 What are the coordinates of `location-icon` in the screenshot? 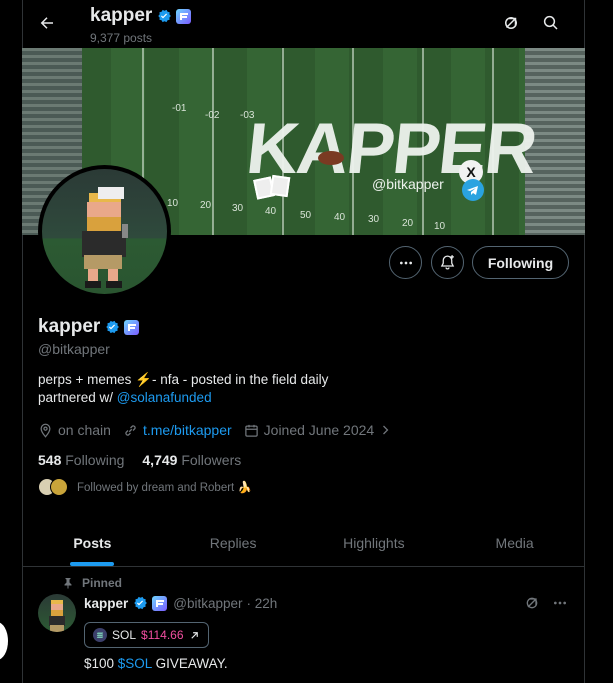 It's located at (45, 430).